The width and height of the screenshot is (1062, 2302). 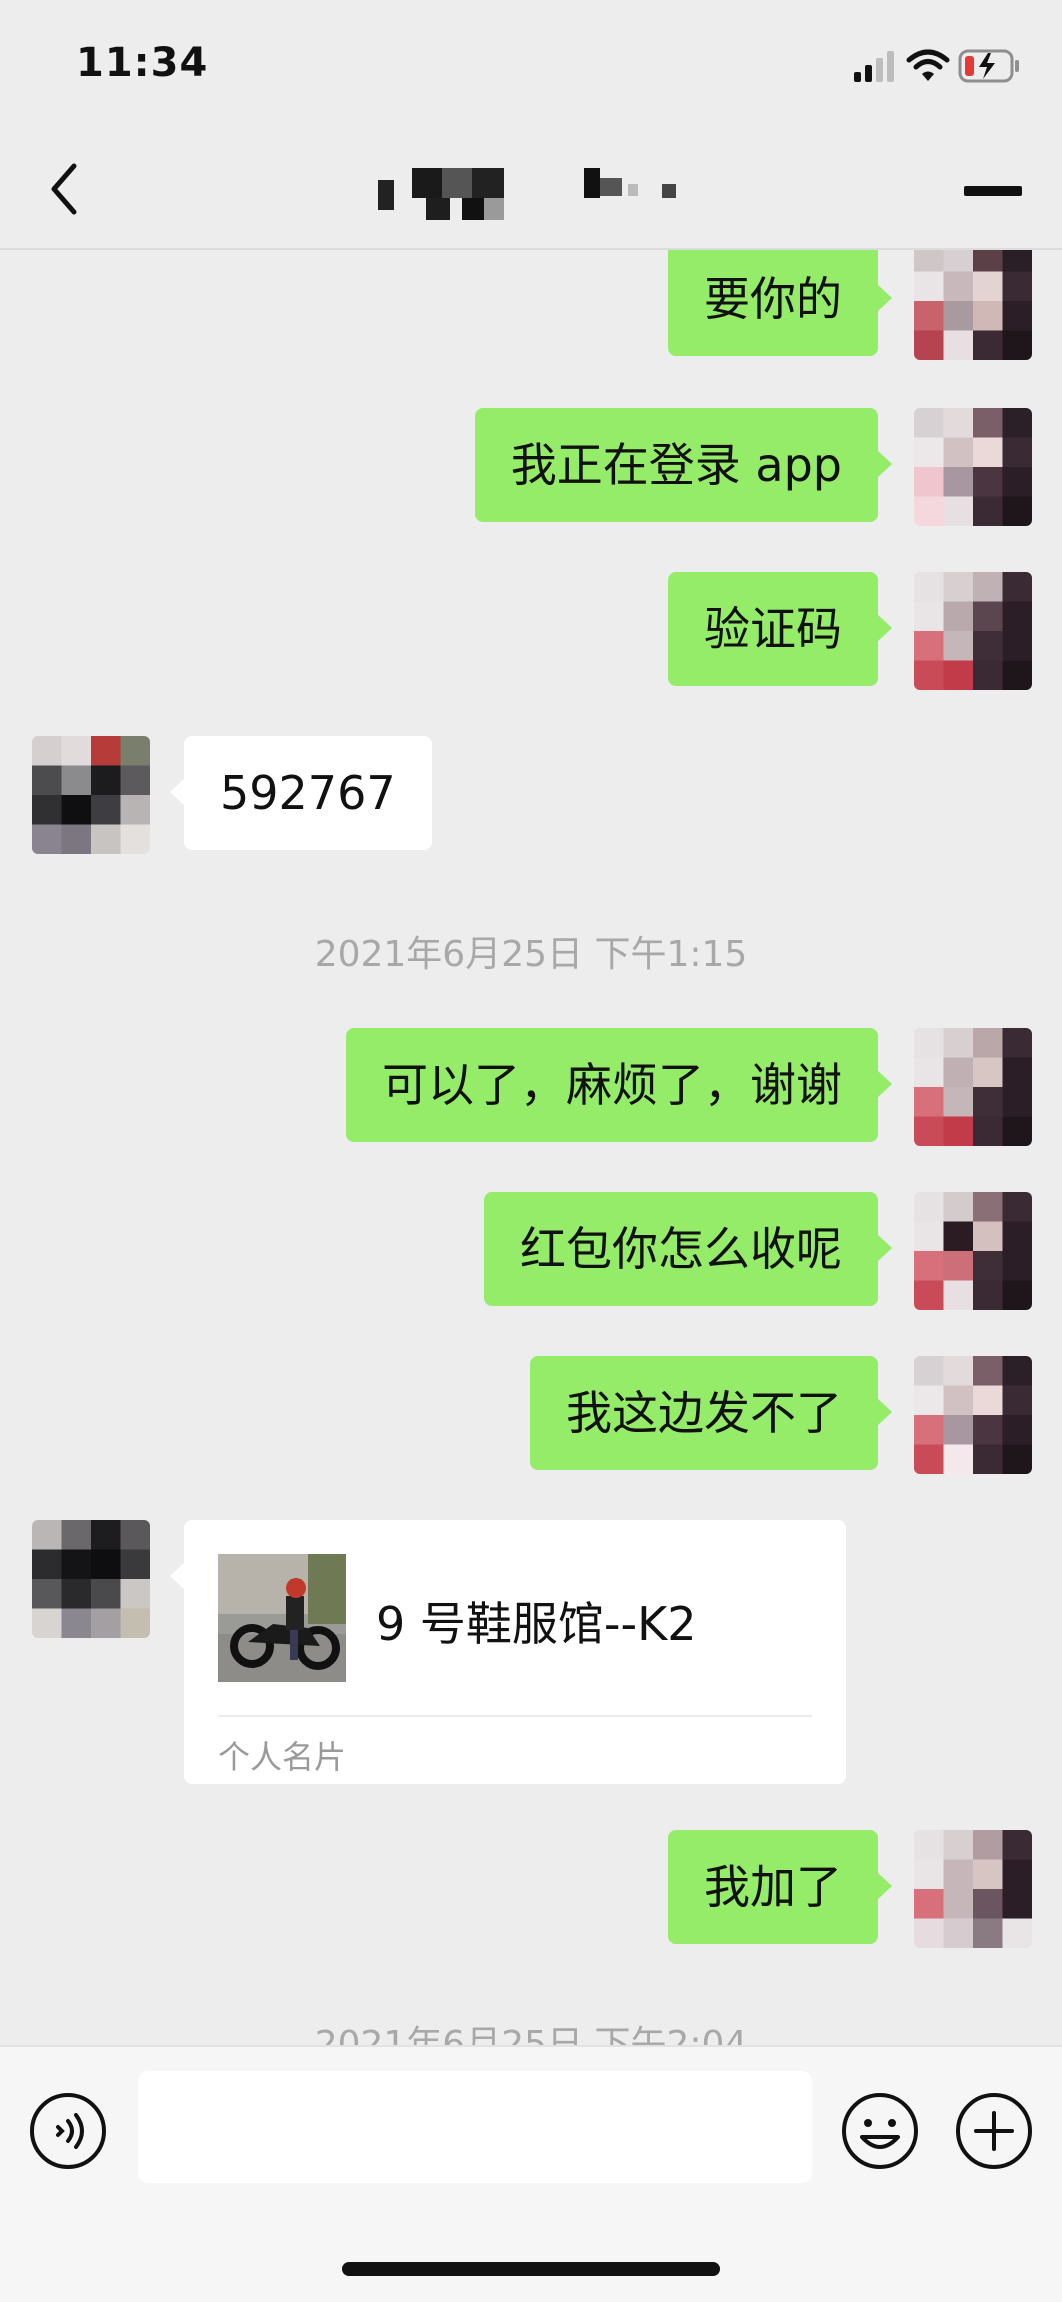 What do you see at coordinates (142, 63) in the screenshot?
I see `status-time: 11:34` at bounding box center [142, 63].